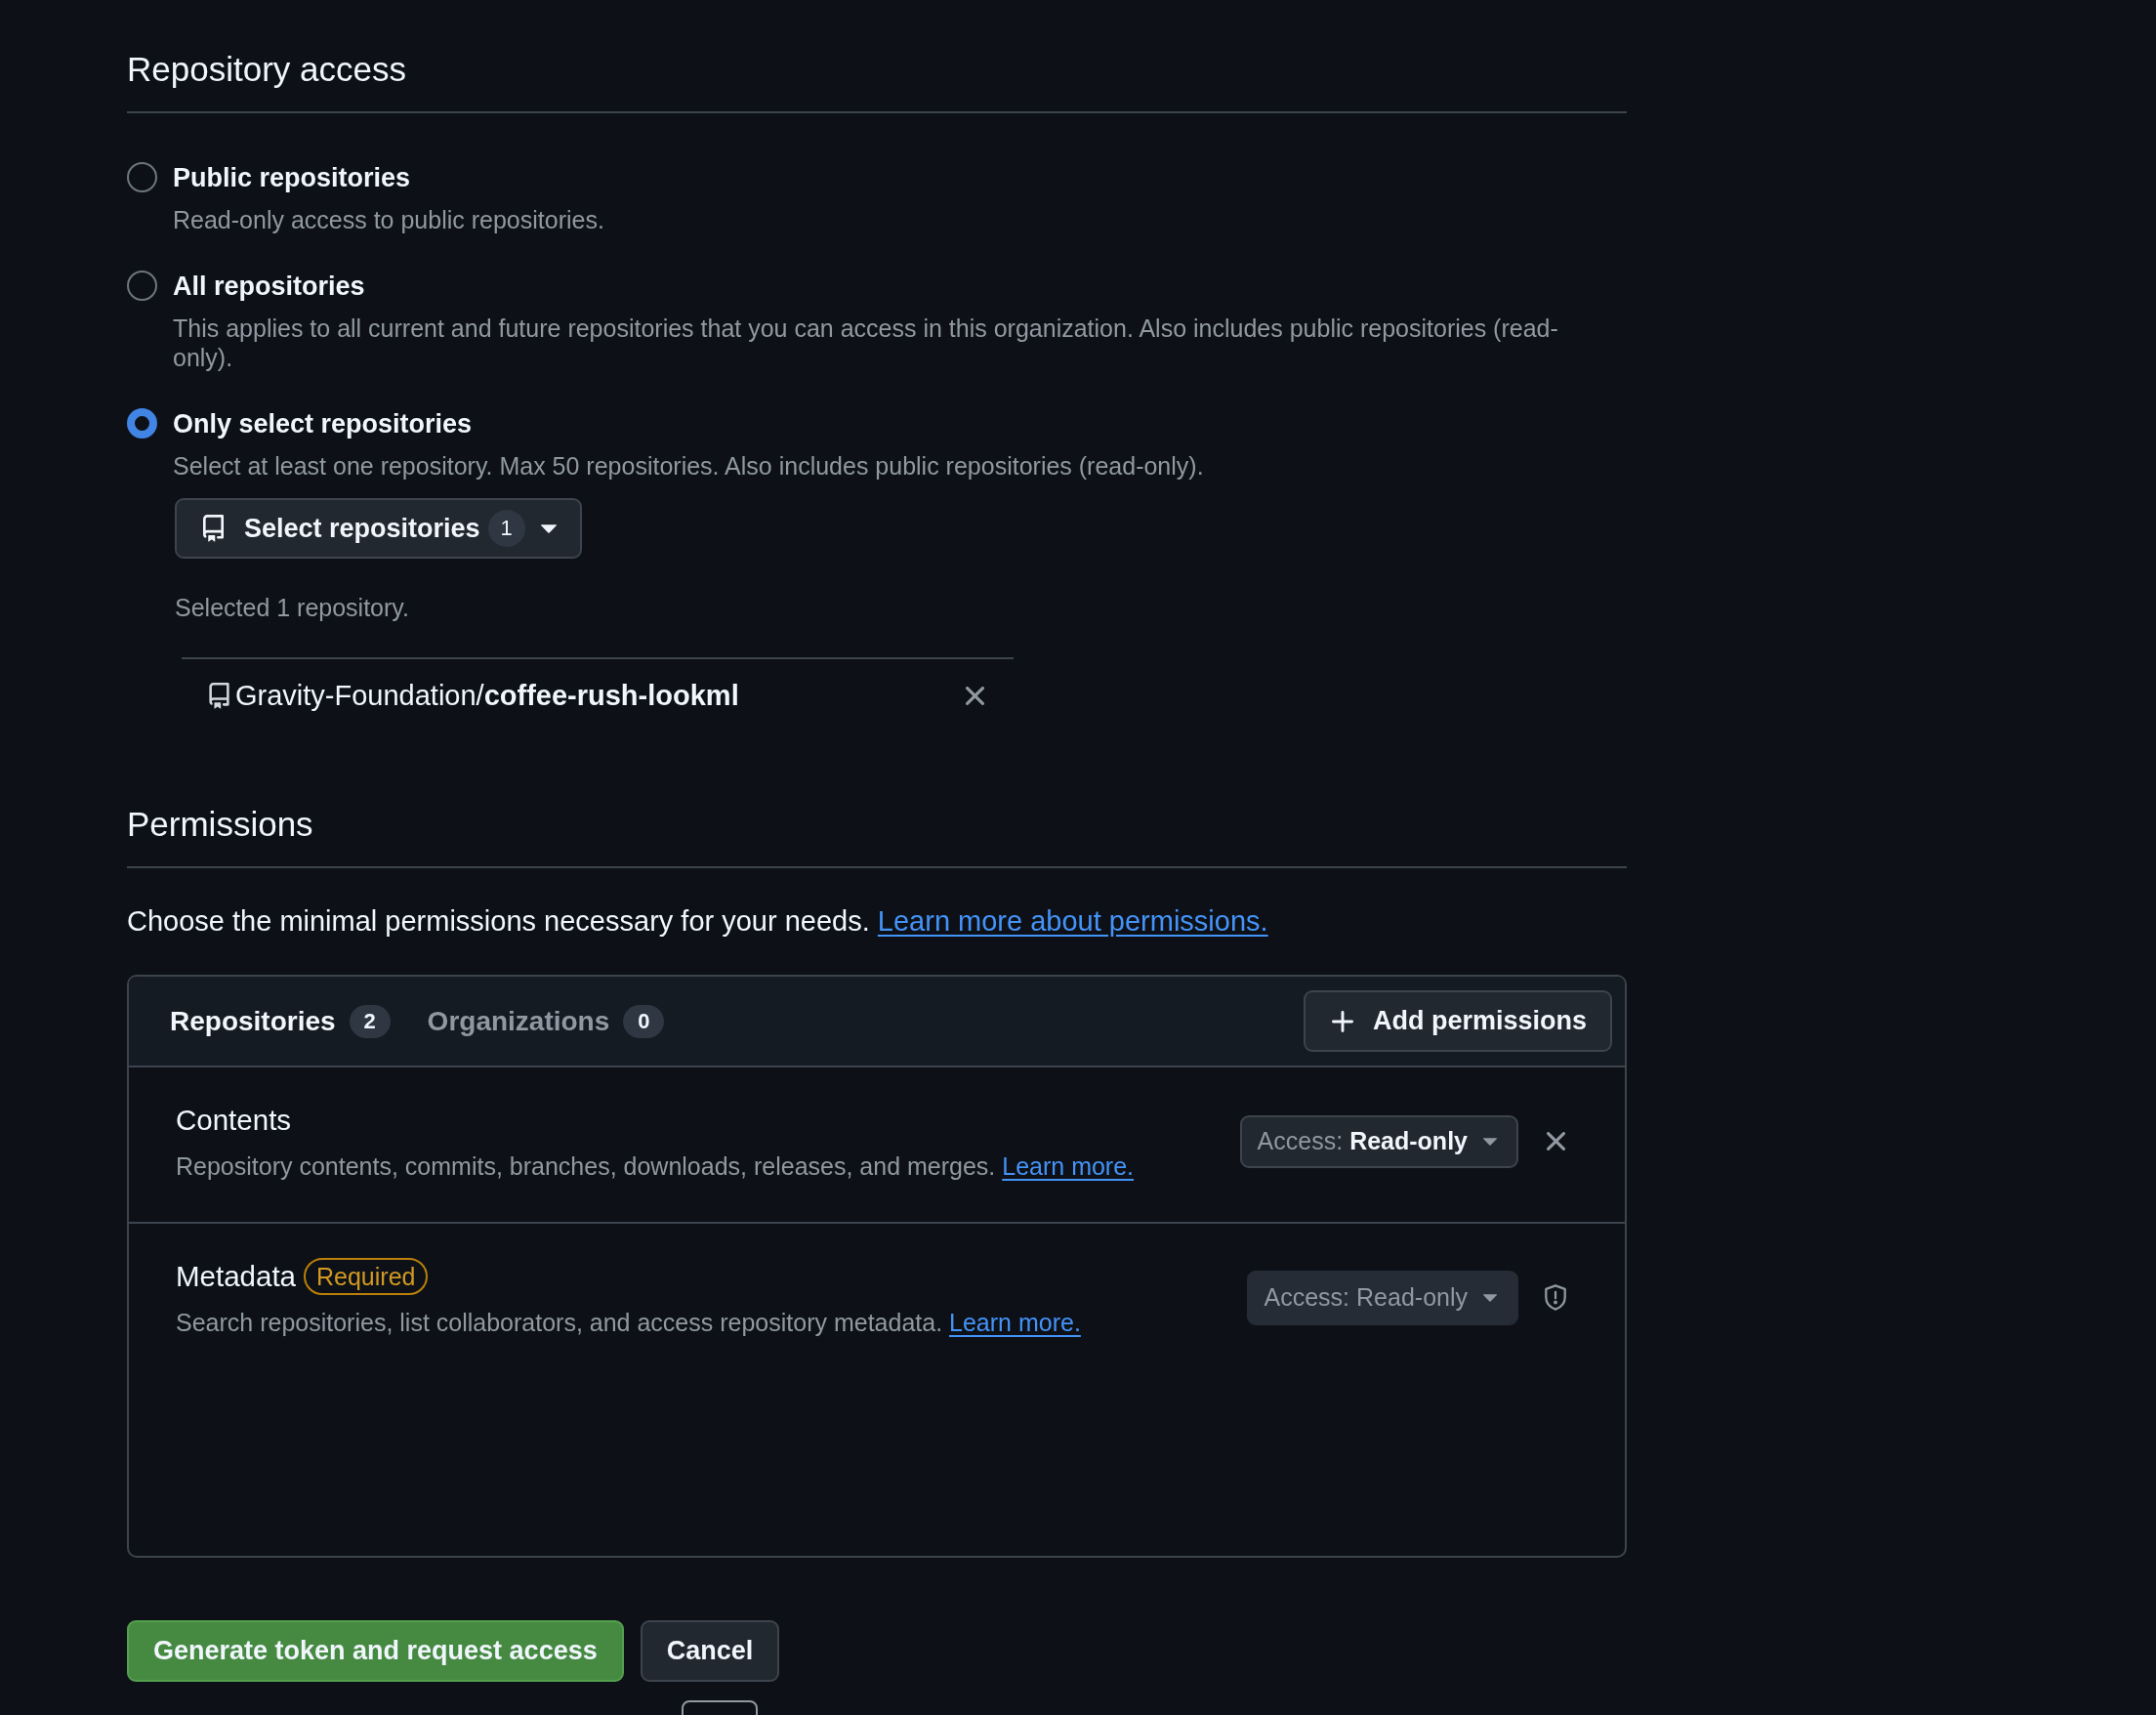 The width and height of the screenshot is (2156, 1715). What do you see at coordinates (1342, 1021) in the screenshot?
I see `plus-icon` at bounding box center [1342, 1021].